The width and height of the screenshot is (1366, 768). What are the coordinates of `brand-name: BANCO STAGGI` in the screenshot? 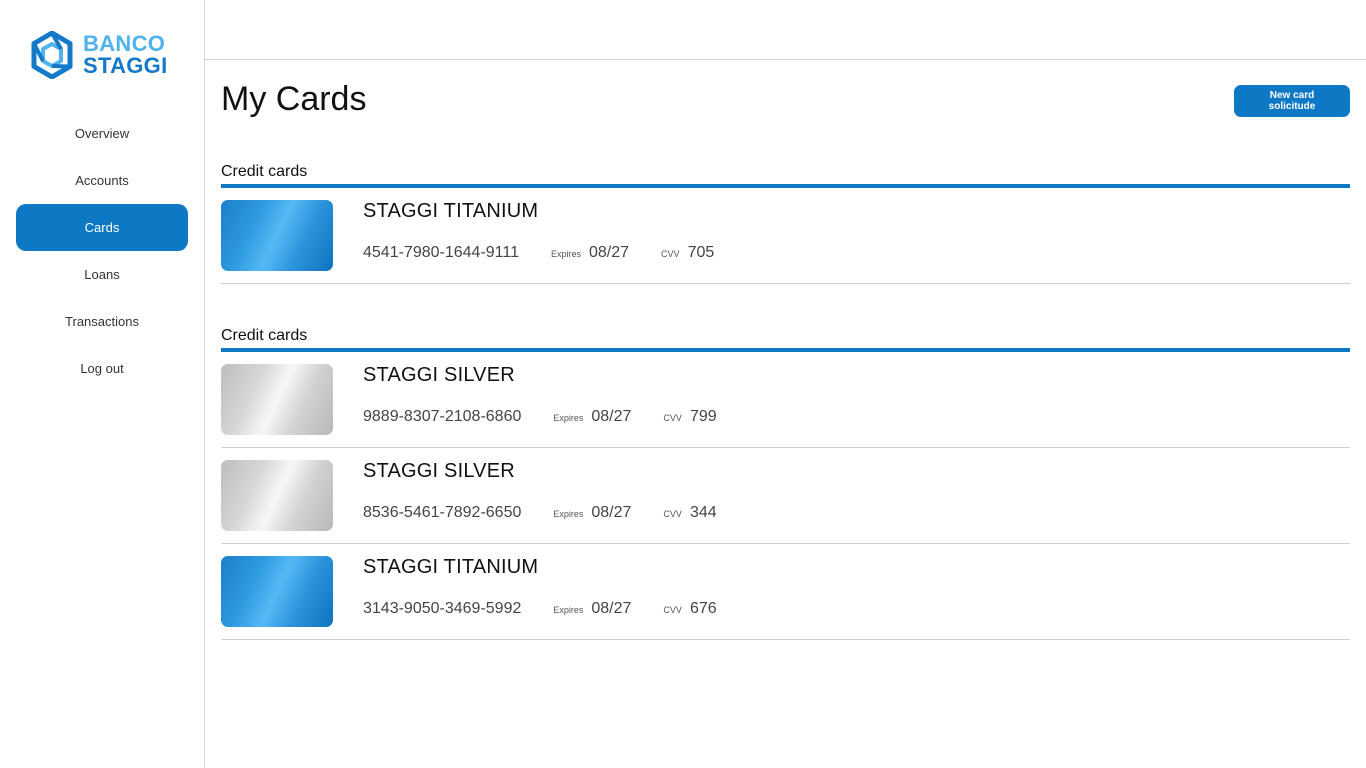 It's located at (125, 55).